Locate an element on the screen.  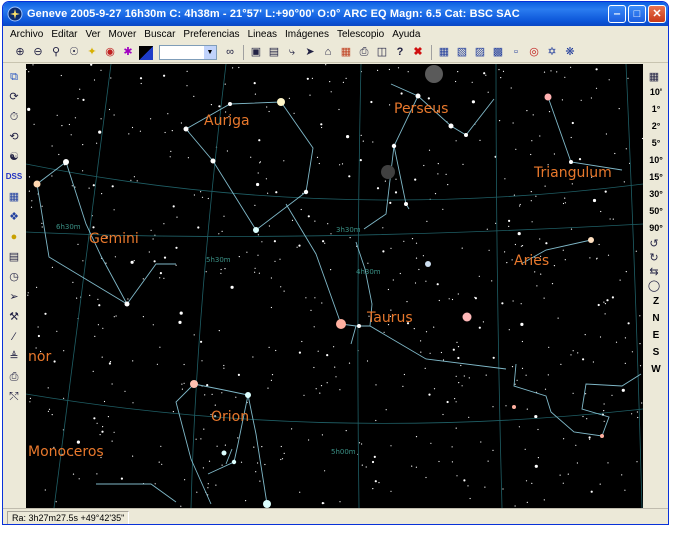
star-alhena is located at coordinates (127, 304).